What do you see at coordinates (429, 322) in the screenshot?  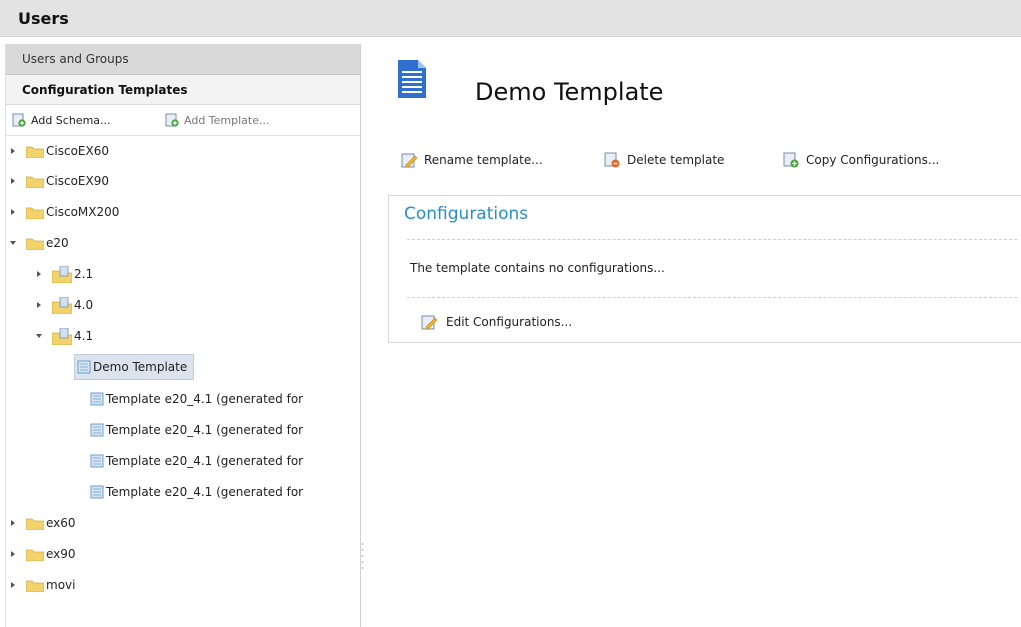 I see `edit-icon` at bounding box center [429, 322].